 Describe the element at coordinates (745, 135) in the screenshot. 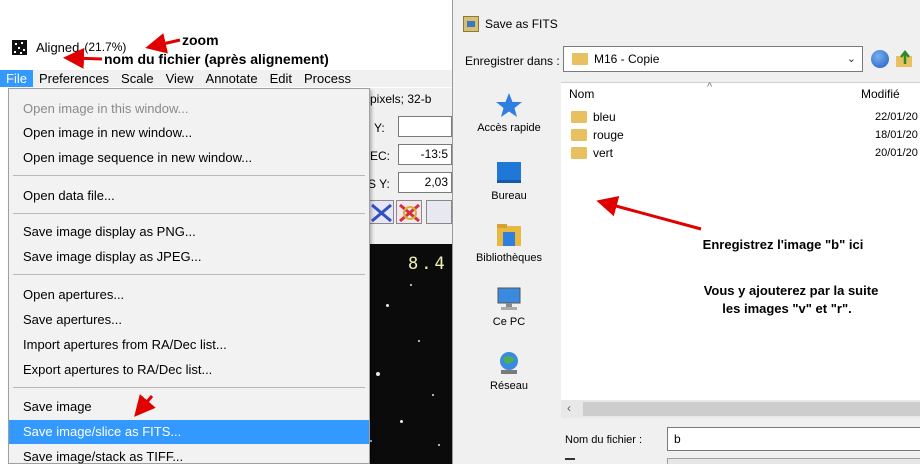

I see `list-item: rouge 18/01/20` at that location.